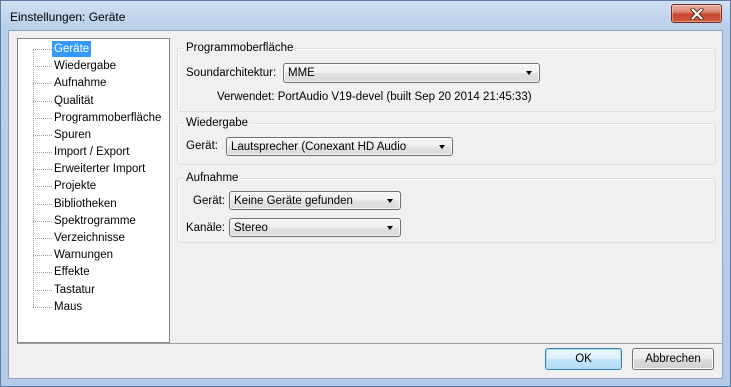  I want to click on playback-device-value: Lautsprecher (Conexant HD Audio, so click(319, 146).